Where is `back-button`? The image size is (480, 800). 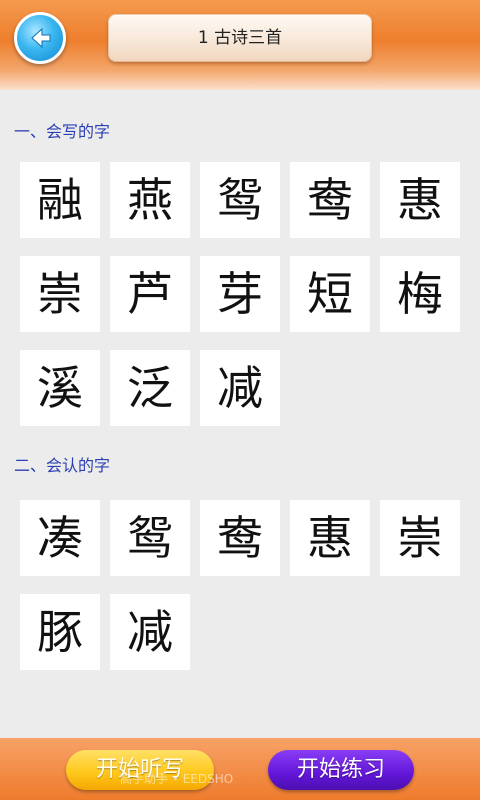
back-button is located at coordinates (40, 38).